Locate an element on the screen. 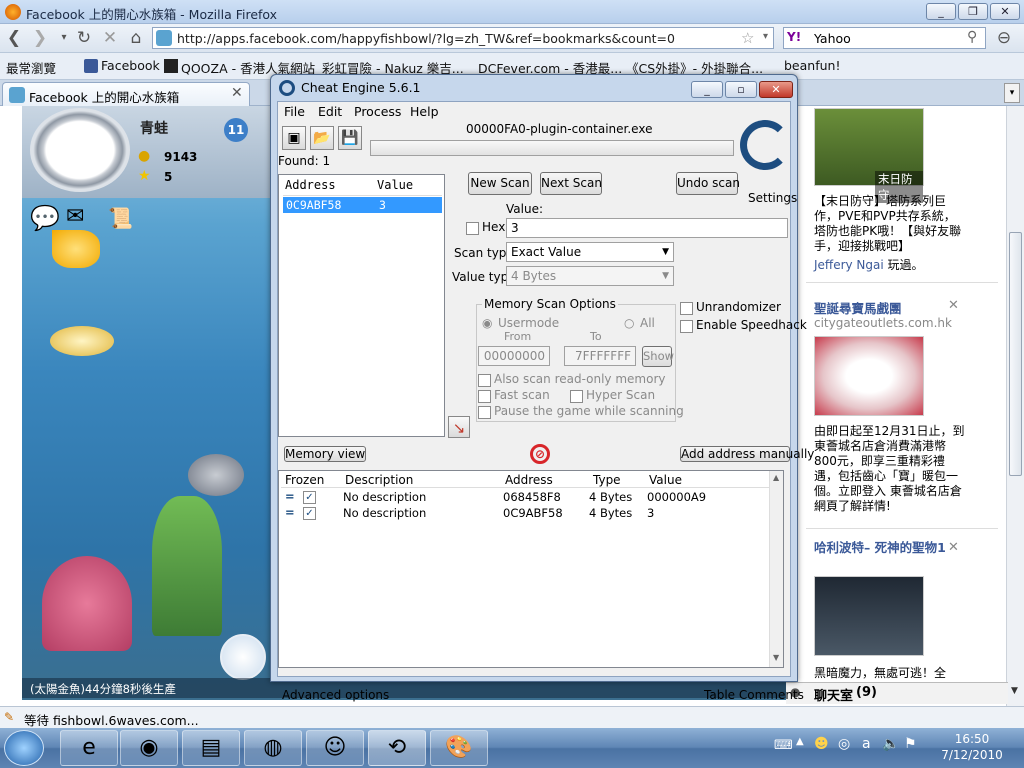 The width and height of the screenshot is (1024, 768). messenger-tray-icon: ☻ is located at coordinates (821, 744).